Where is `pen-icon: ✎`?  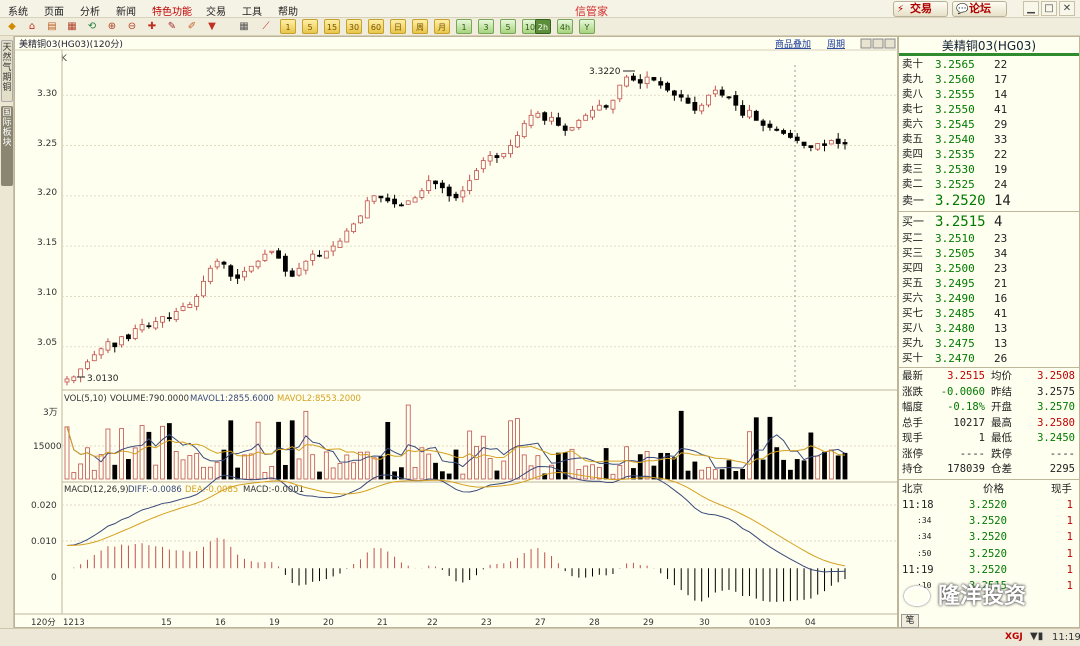
pen-icon: ✎ is located at coordinates (172, 26).